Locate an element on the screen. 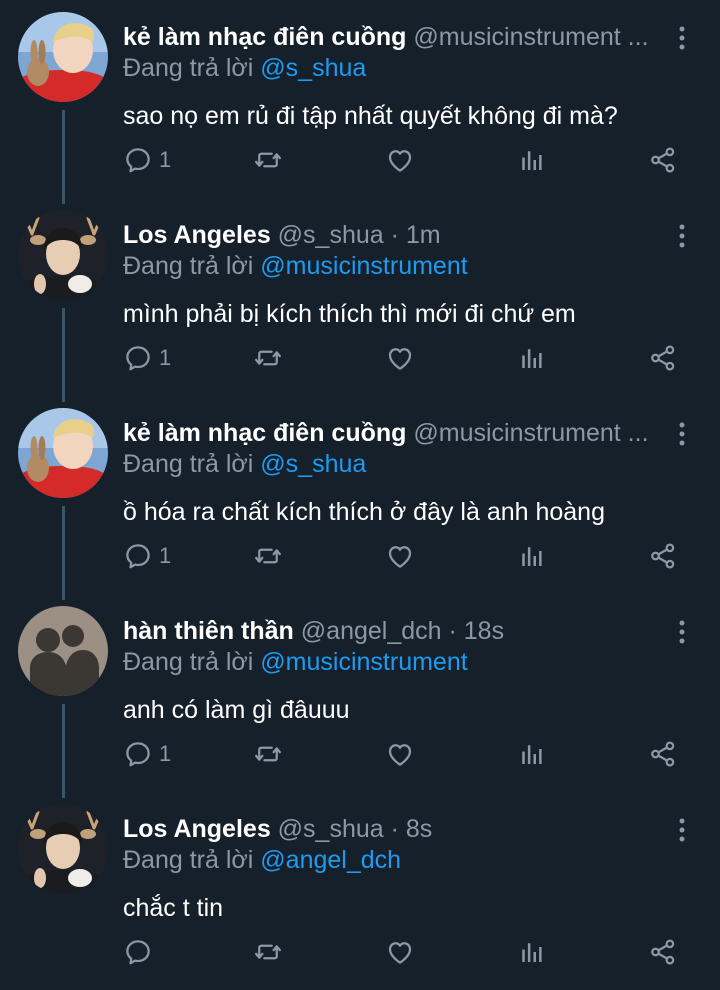 The image size is (720, 990). reply-mention-link: @angel_dch is located at coordinates (330, 860).